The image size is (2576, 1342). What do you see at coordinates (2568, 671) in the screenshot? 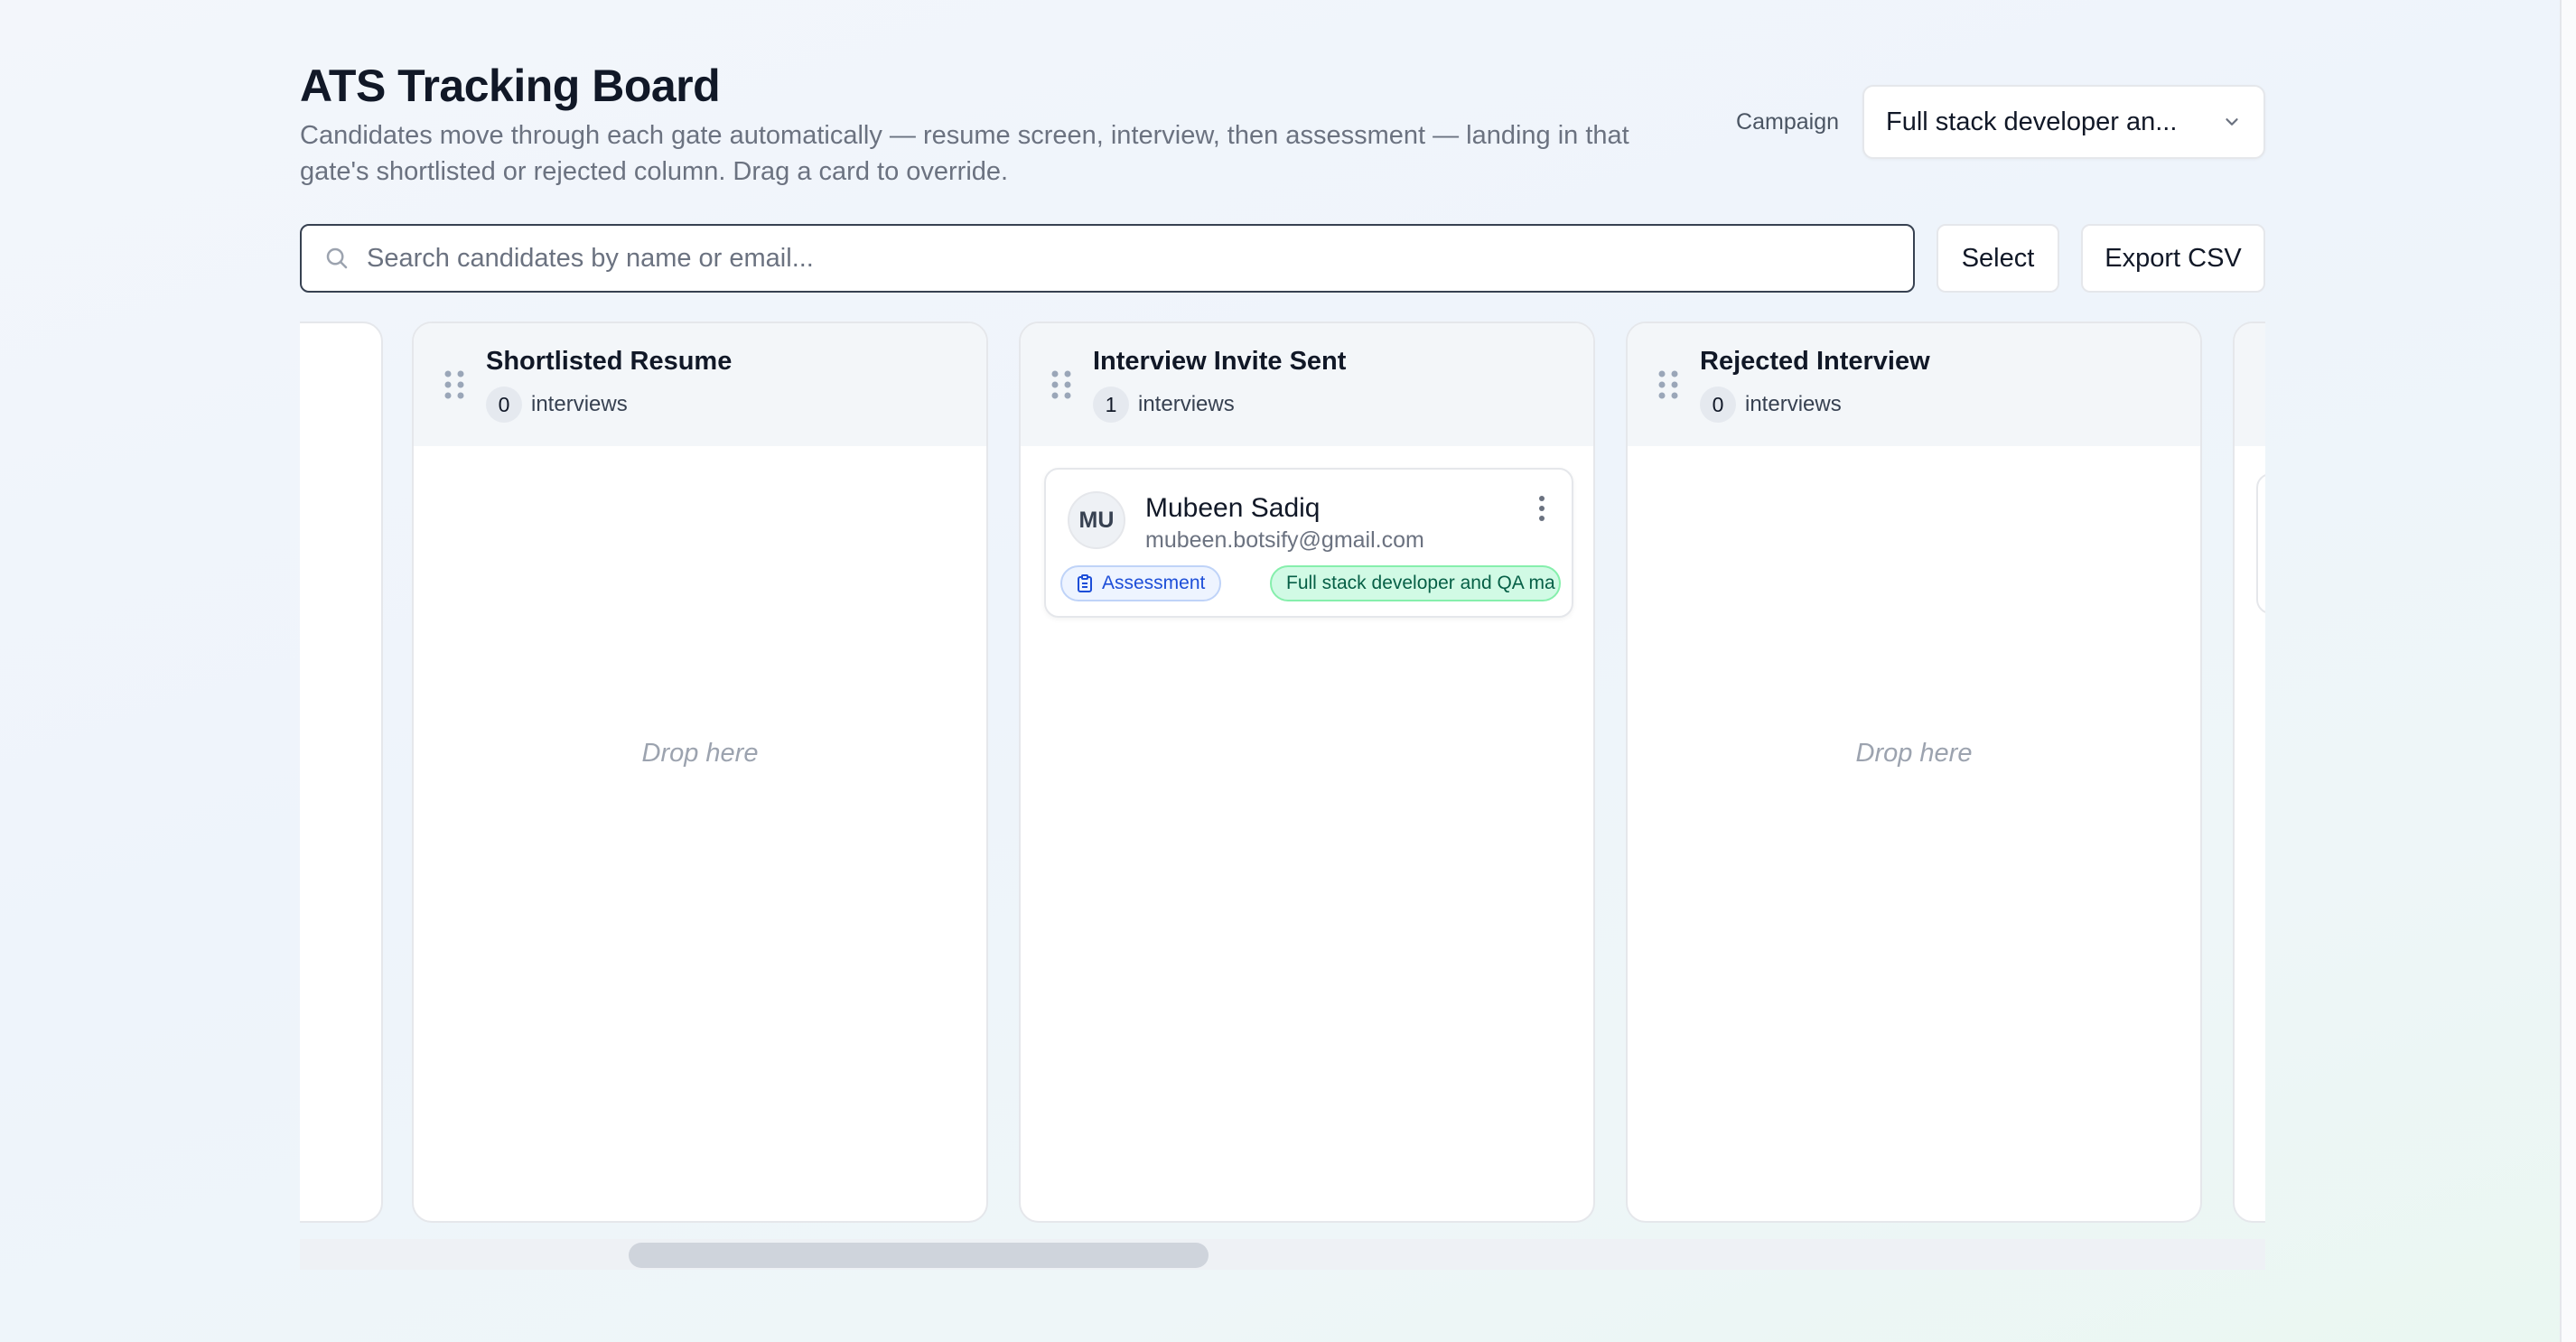
I see `vertical-scrollbar` at bounding box center [2568, 671].